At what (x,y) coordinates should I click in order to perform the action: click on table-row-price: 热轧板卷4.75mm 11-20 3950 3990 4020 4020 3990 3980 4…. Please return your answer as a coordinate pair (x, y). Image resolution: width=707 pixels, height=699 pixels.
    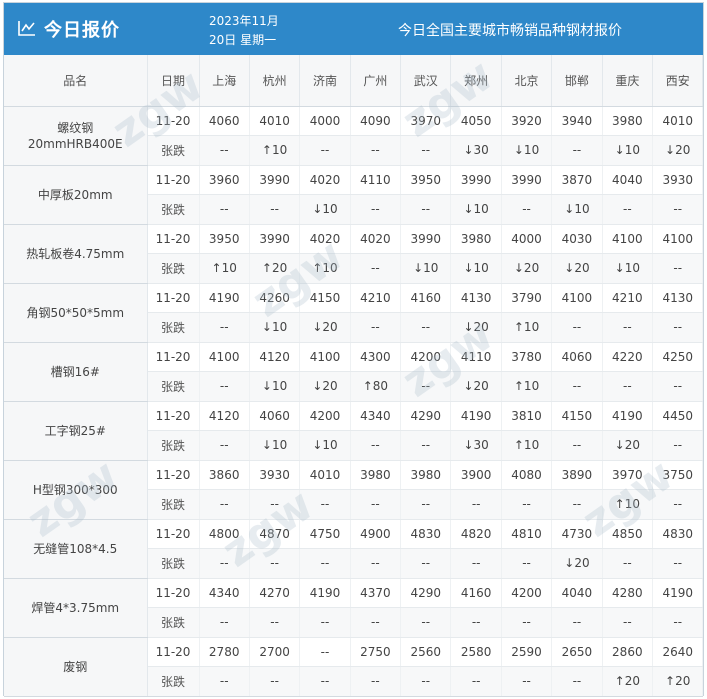
    Looking at the image, I should click on (354, 254).